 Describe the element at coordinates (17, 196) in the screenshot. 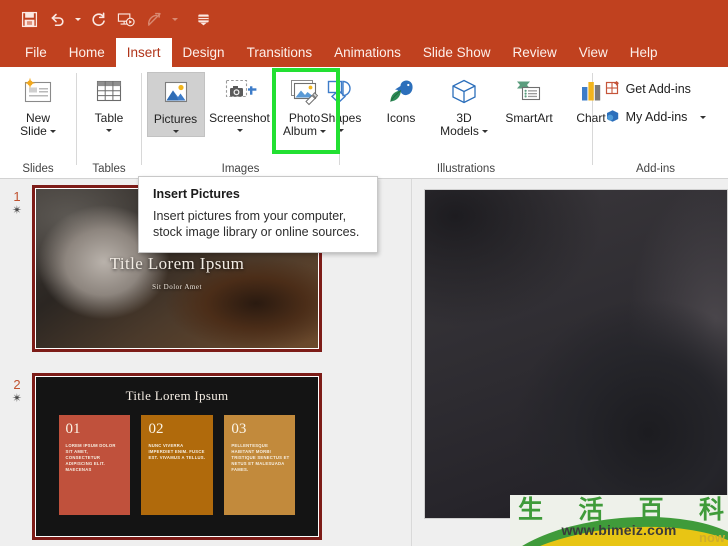

I see `slide-1-number: 1` at that location.